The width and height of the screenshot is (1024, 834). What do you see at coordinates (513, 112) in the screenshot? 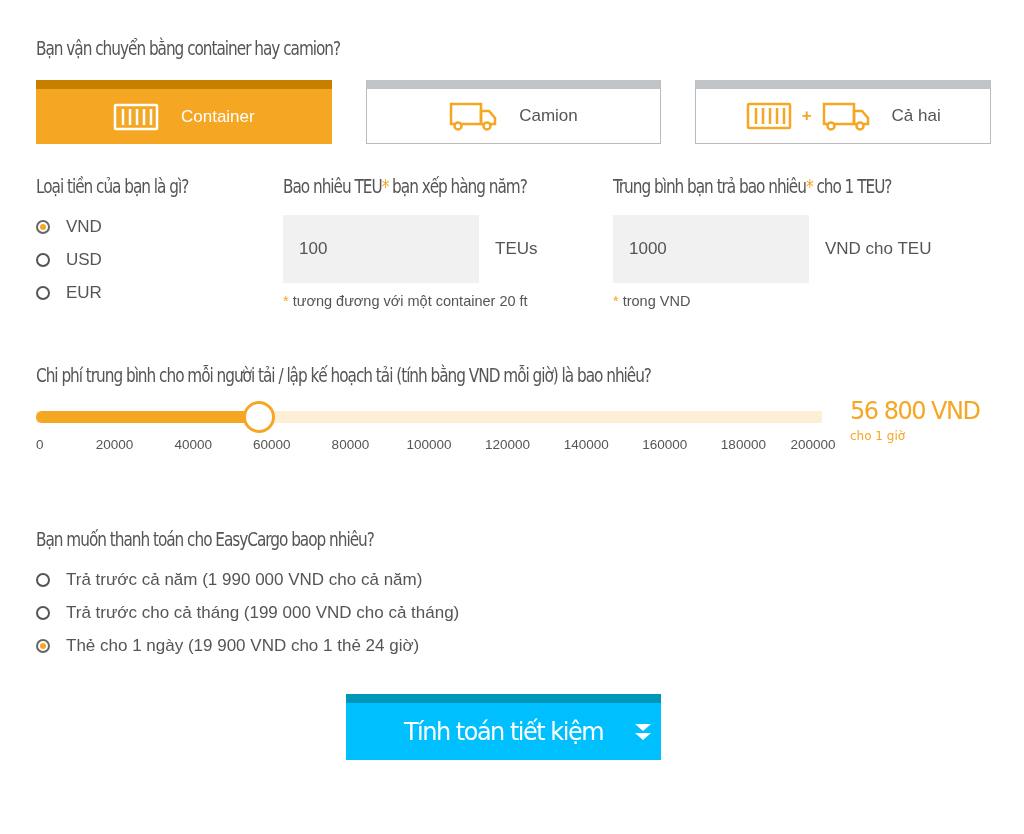
I see `transport-tab: Camion` at bounding box center [513, 112].